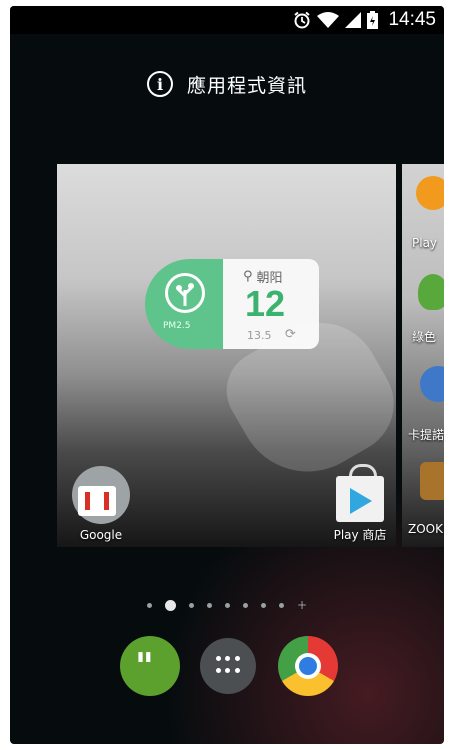 Image resolution: width=454 pixels, height=750 pixels. What do you see at coordinates (302, 20) in the screenshot?
I see `alarm-icon` at bounding box center [302, 20].